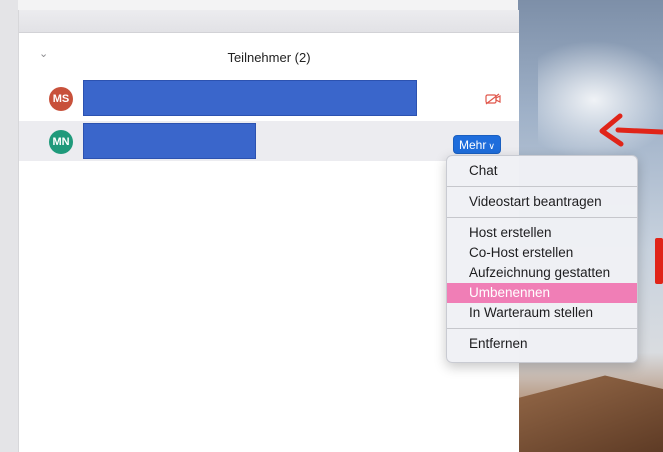 The width and height of the screenshot is (663, 452). Describe the element at coordinates (473, 145) in the screenshot. I see `more-button-label: Mehr` at that location.